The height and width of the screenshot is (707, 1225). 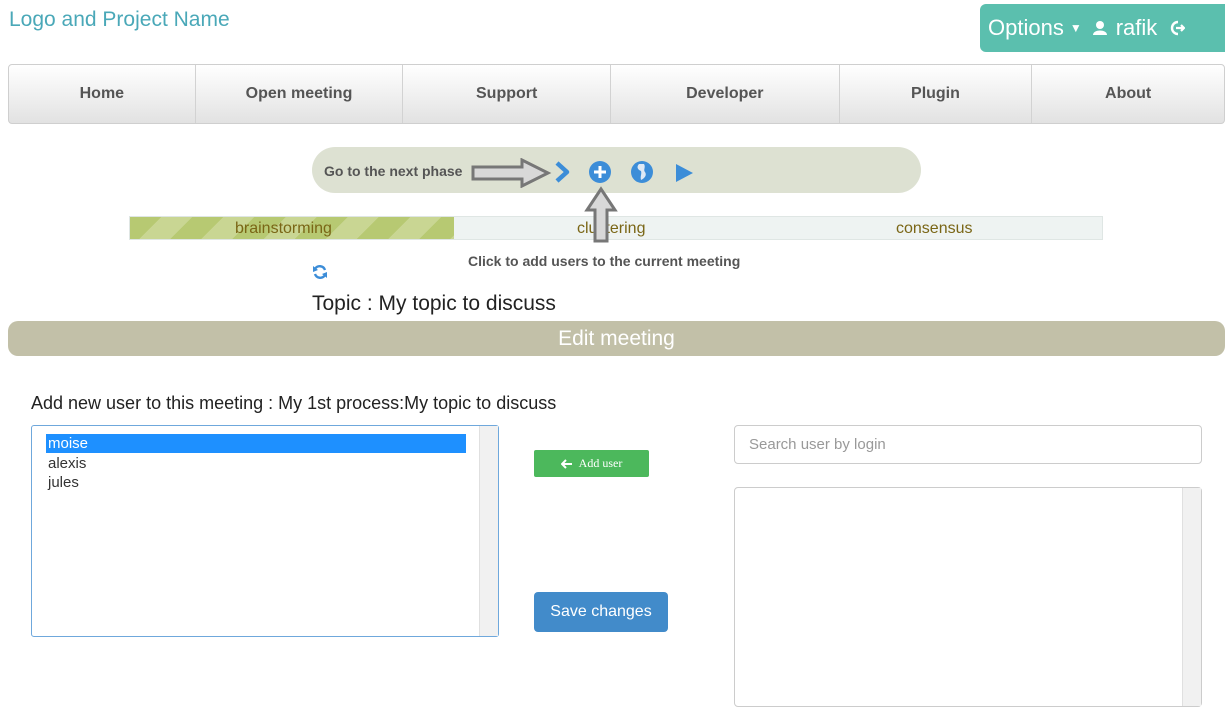 I want to click on annotation-arrow-up-icon, so click(x=601, y=214).